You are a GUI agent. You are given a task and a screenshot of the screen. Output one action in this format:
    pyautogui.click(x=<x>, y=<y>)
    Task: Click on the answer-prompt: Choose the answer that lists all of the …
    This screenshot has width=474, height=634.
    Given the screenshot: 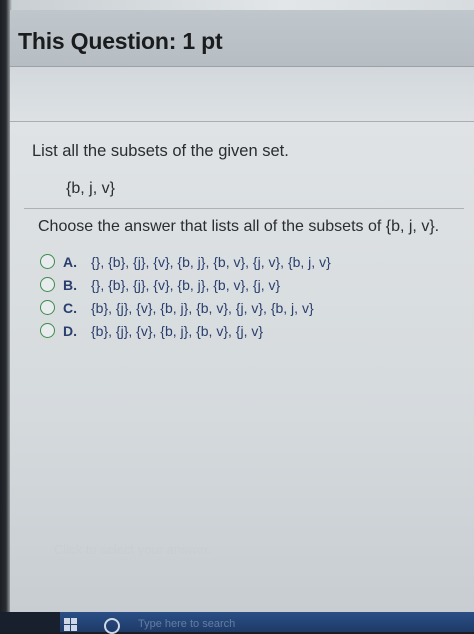 What is the action you would take?
    pyautogui.click(x=239, y=226)
    